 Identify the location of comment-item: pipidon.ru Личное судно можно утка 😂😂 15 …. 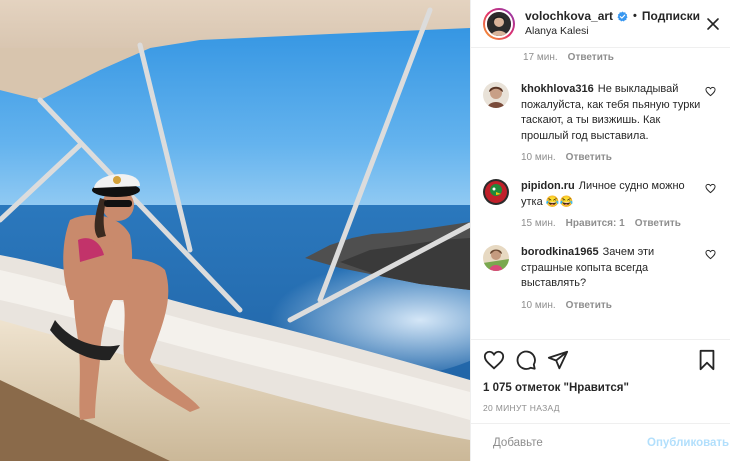
(599, 204).